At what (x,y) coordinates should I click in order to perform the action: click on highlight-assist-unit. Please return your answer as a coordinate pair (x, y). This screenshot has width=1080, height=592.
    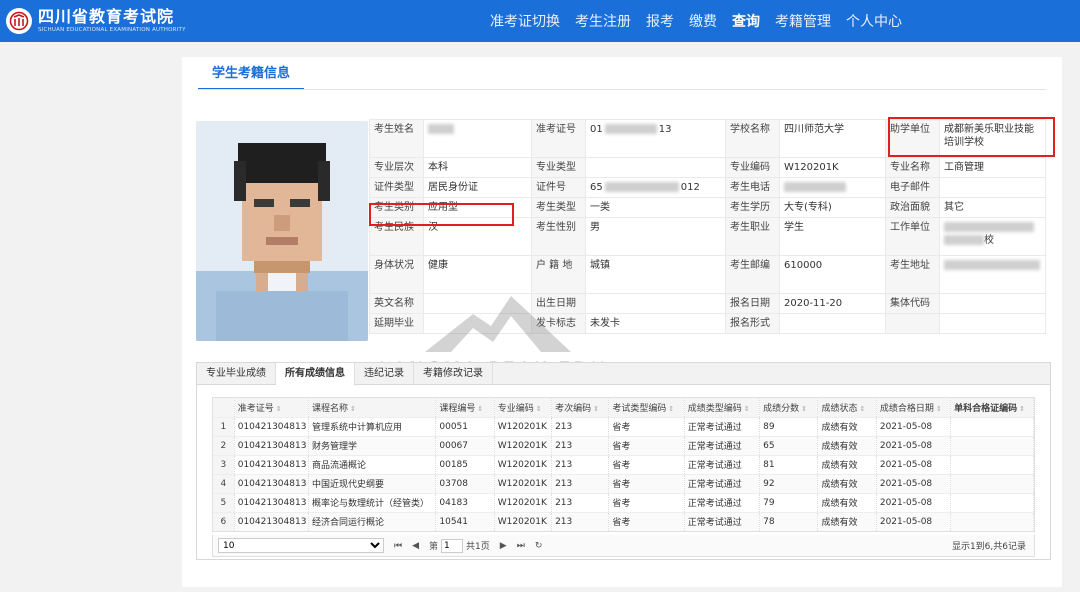
    Looking at the image, I should click on (971, 137).